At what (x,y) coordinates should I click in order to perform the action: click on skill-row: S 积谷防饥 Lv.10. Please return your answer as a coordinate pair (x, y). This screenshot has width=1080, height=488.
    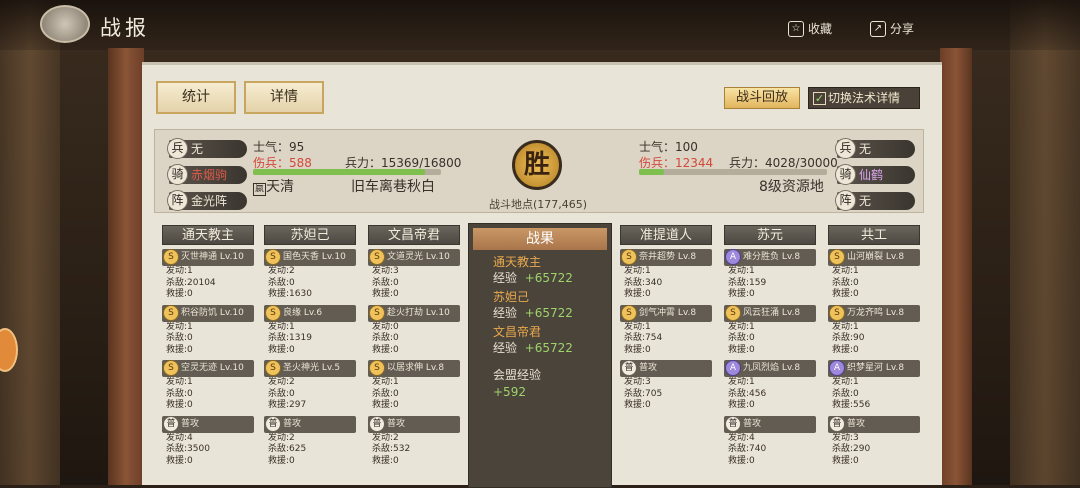
    Looking at the image, I should click on (208, 313).